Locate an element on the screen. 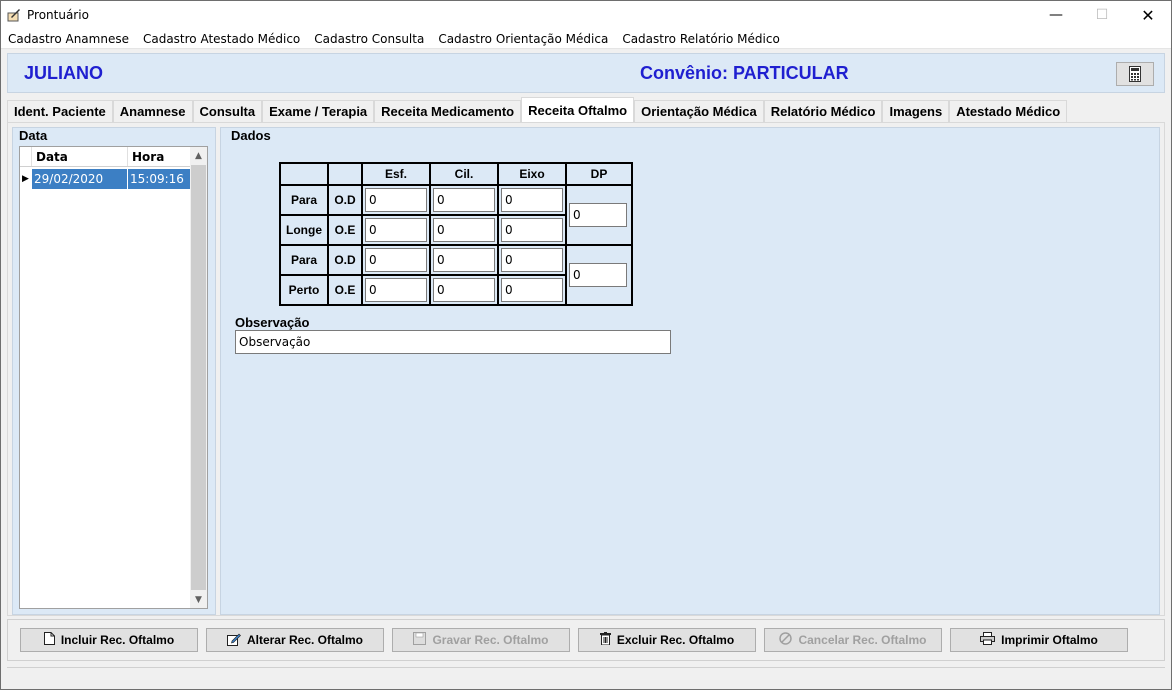  longe-label: Longe is located at coordinates (304, 230).